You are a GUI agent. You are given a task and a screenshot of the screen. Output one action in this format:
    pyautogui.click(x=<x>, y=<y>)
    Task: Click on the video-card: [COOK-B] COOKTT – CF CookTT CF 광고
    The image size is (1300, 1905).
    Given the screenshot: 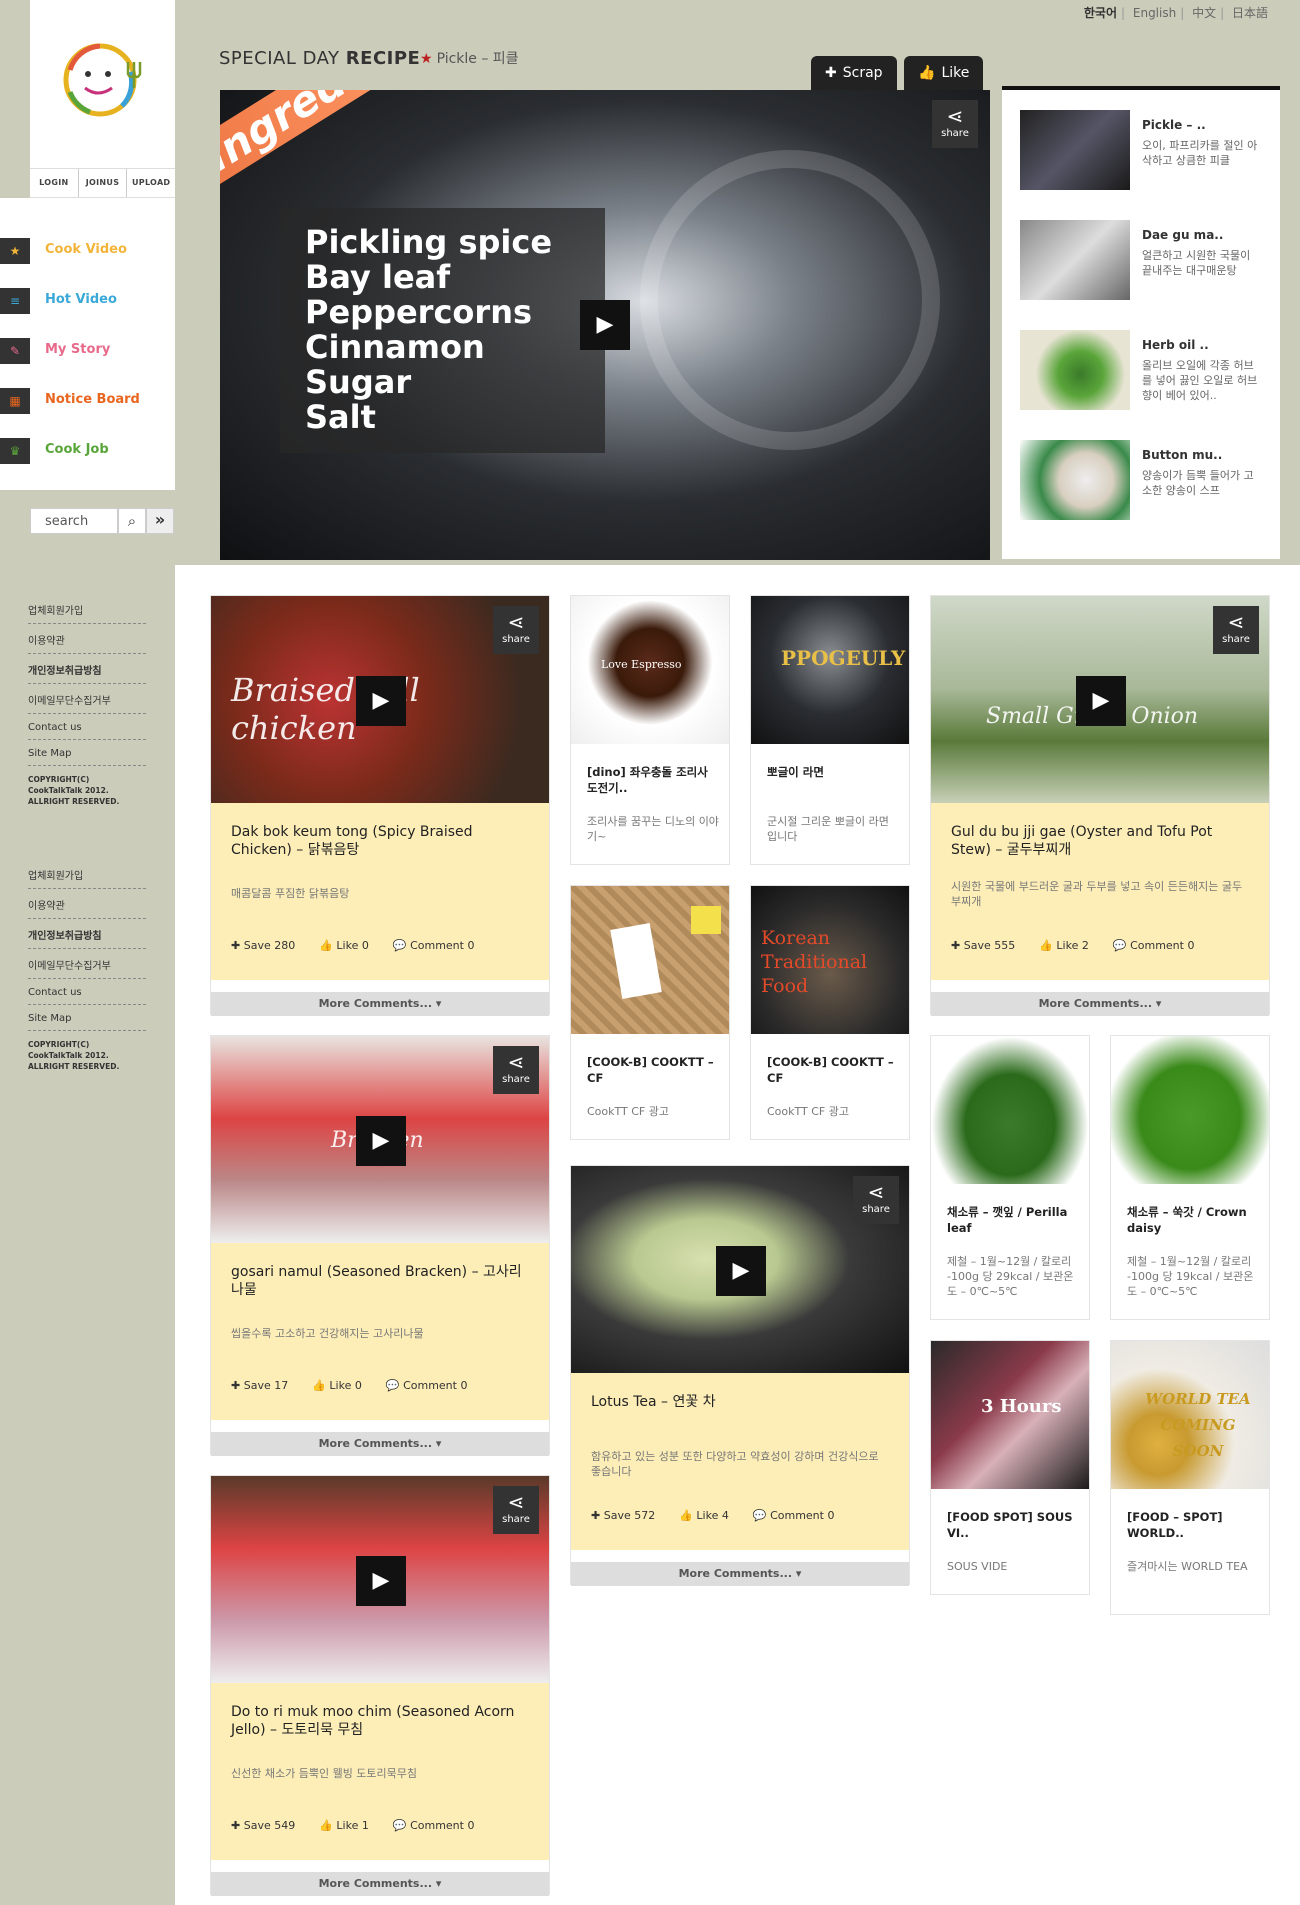 What is the action you would take?
    pyautogui.click(x=650, y=1012)
    